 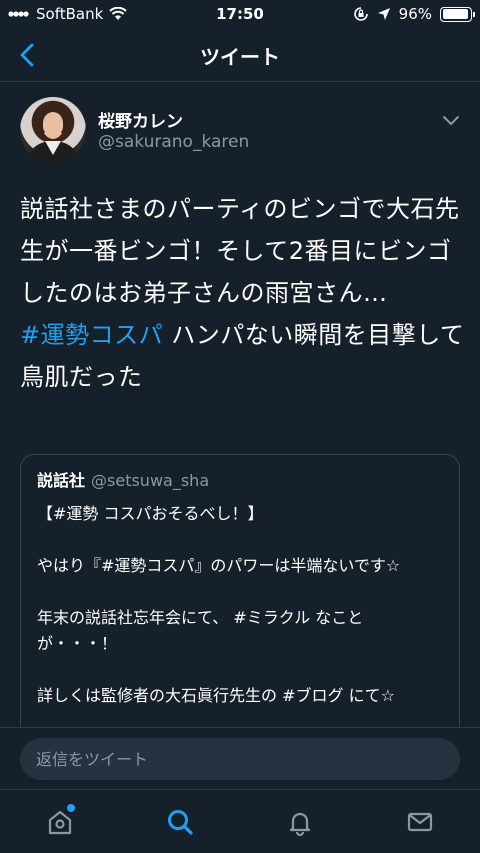 I want to click on quoted-line-1: 【#運勢 コスパおそるべし！】, so click(x=150, y=513).